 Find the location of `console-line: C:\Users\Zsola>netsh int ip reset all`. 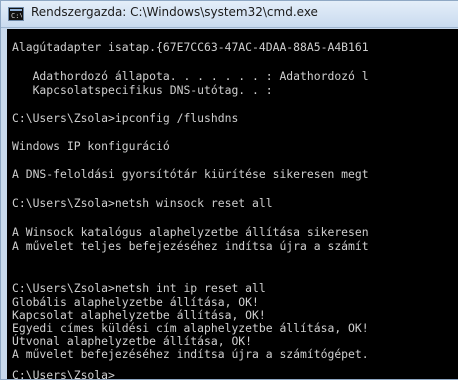

console-line: C:\Users\Zsola>netsh int ip reset all is located at coordinates (139, 288).